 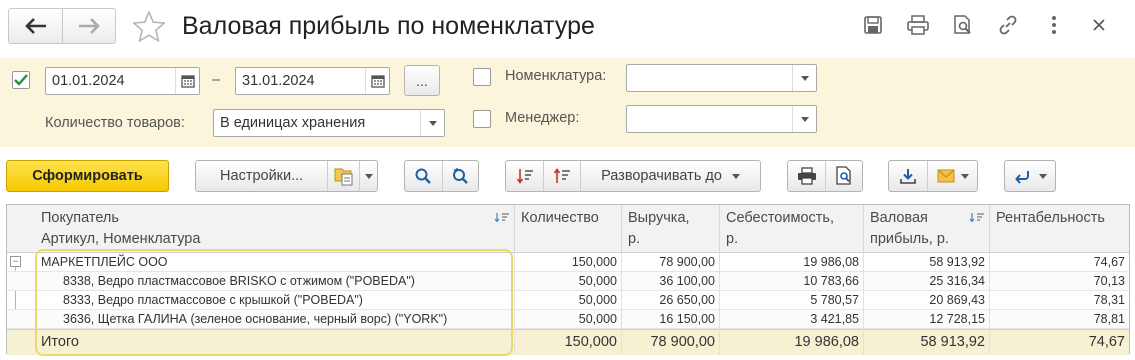 I want to click on quantity-units-value: В единицах хранения, so click(x=293, y=123).